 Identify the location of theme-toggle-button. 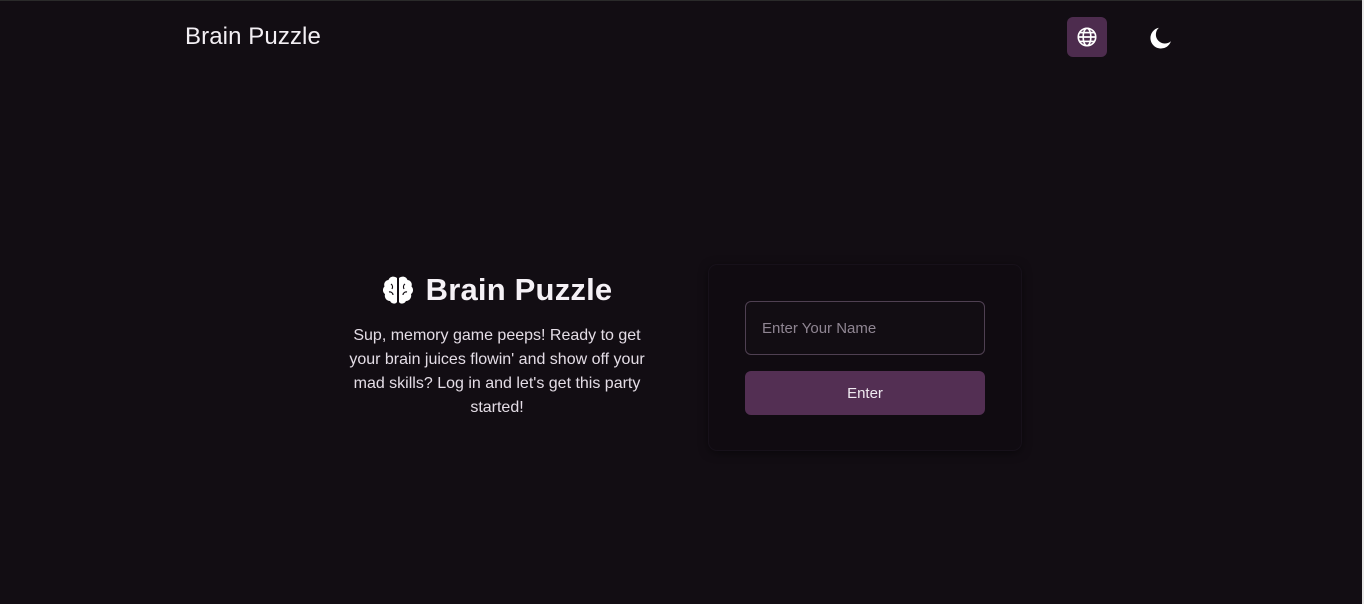
(1161, 38).